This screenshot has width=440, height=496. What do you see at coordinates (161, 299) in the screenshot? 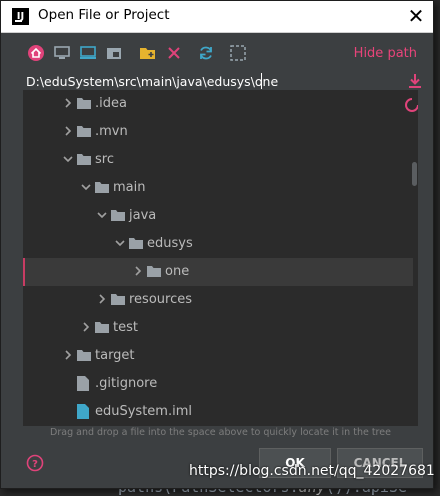
I see `tree-row-label: resources` at bounding box center [161, 299].